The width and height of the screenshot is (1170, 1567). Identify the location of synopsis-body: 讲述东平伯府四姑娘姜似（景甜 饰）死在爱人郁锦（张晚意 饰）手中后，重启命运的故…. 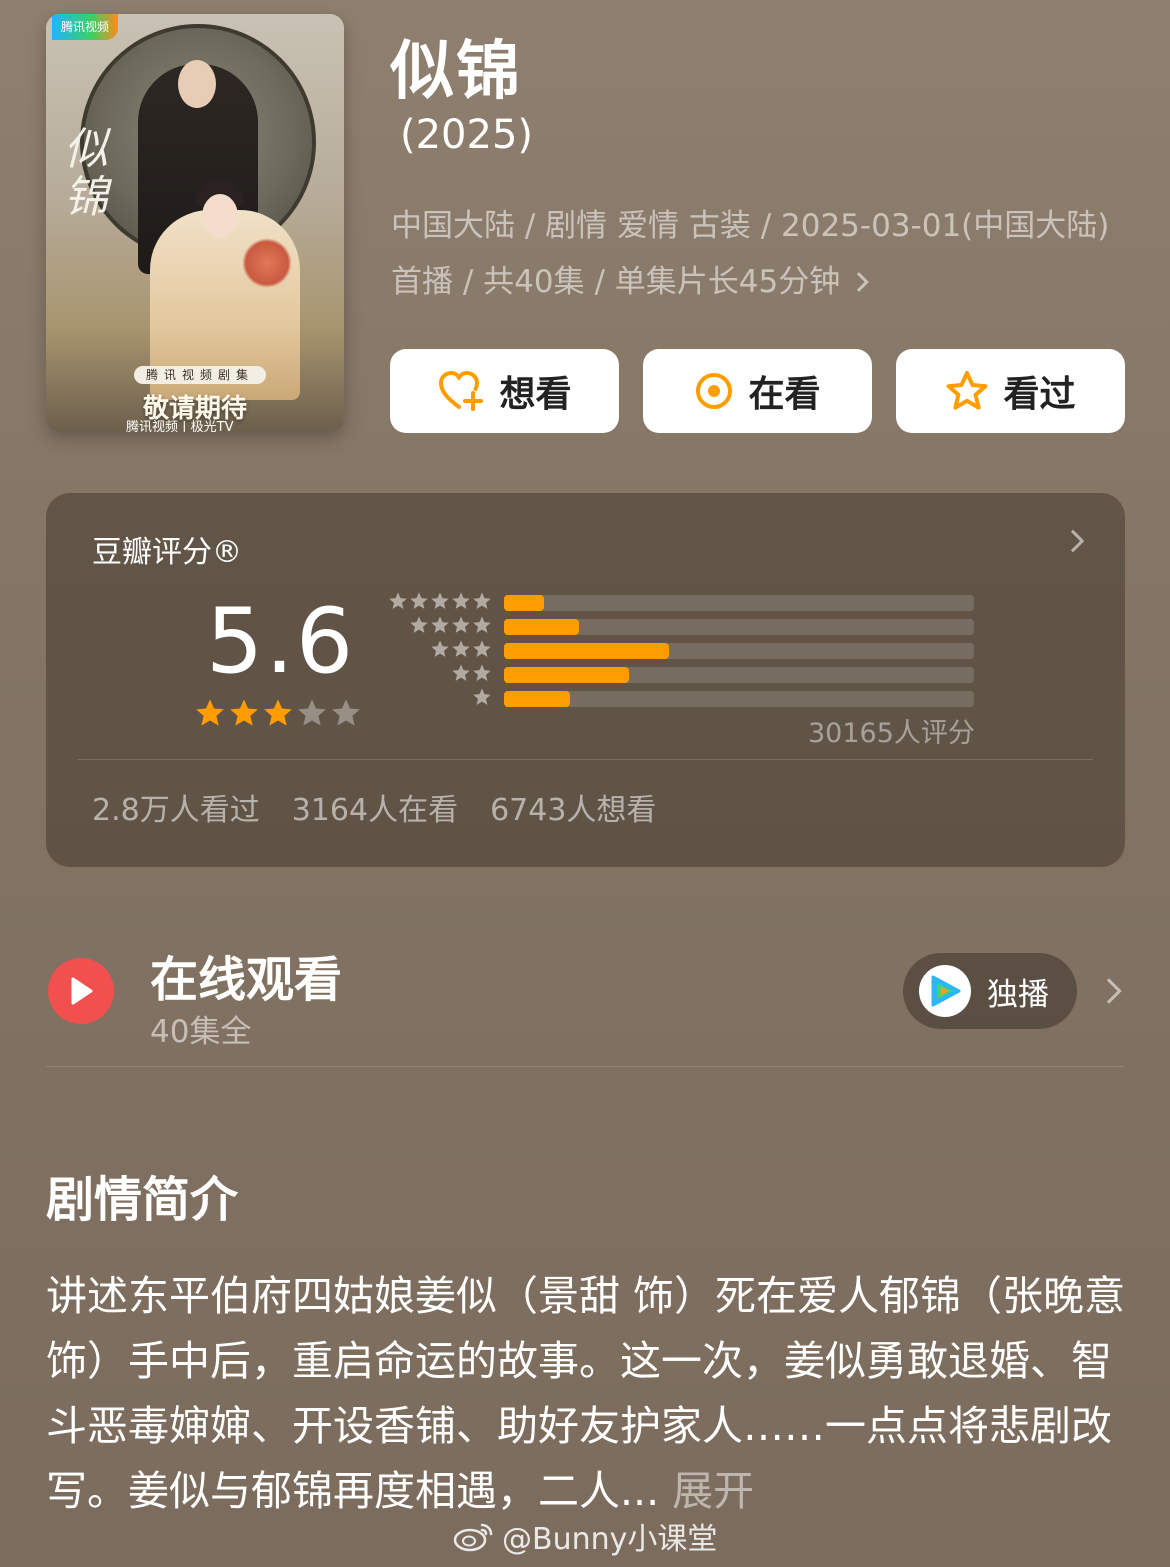
(586, 1393).